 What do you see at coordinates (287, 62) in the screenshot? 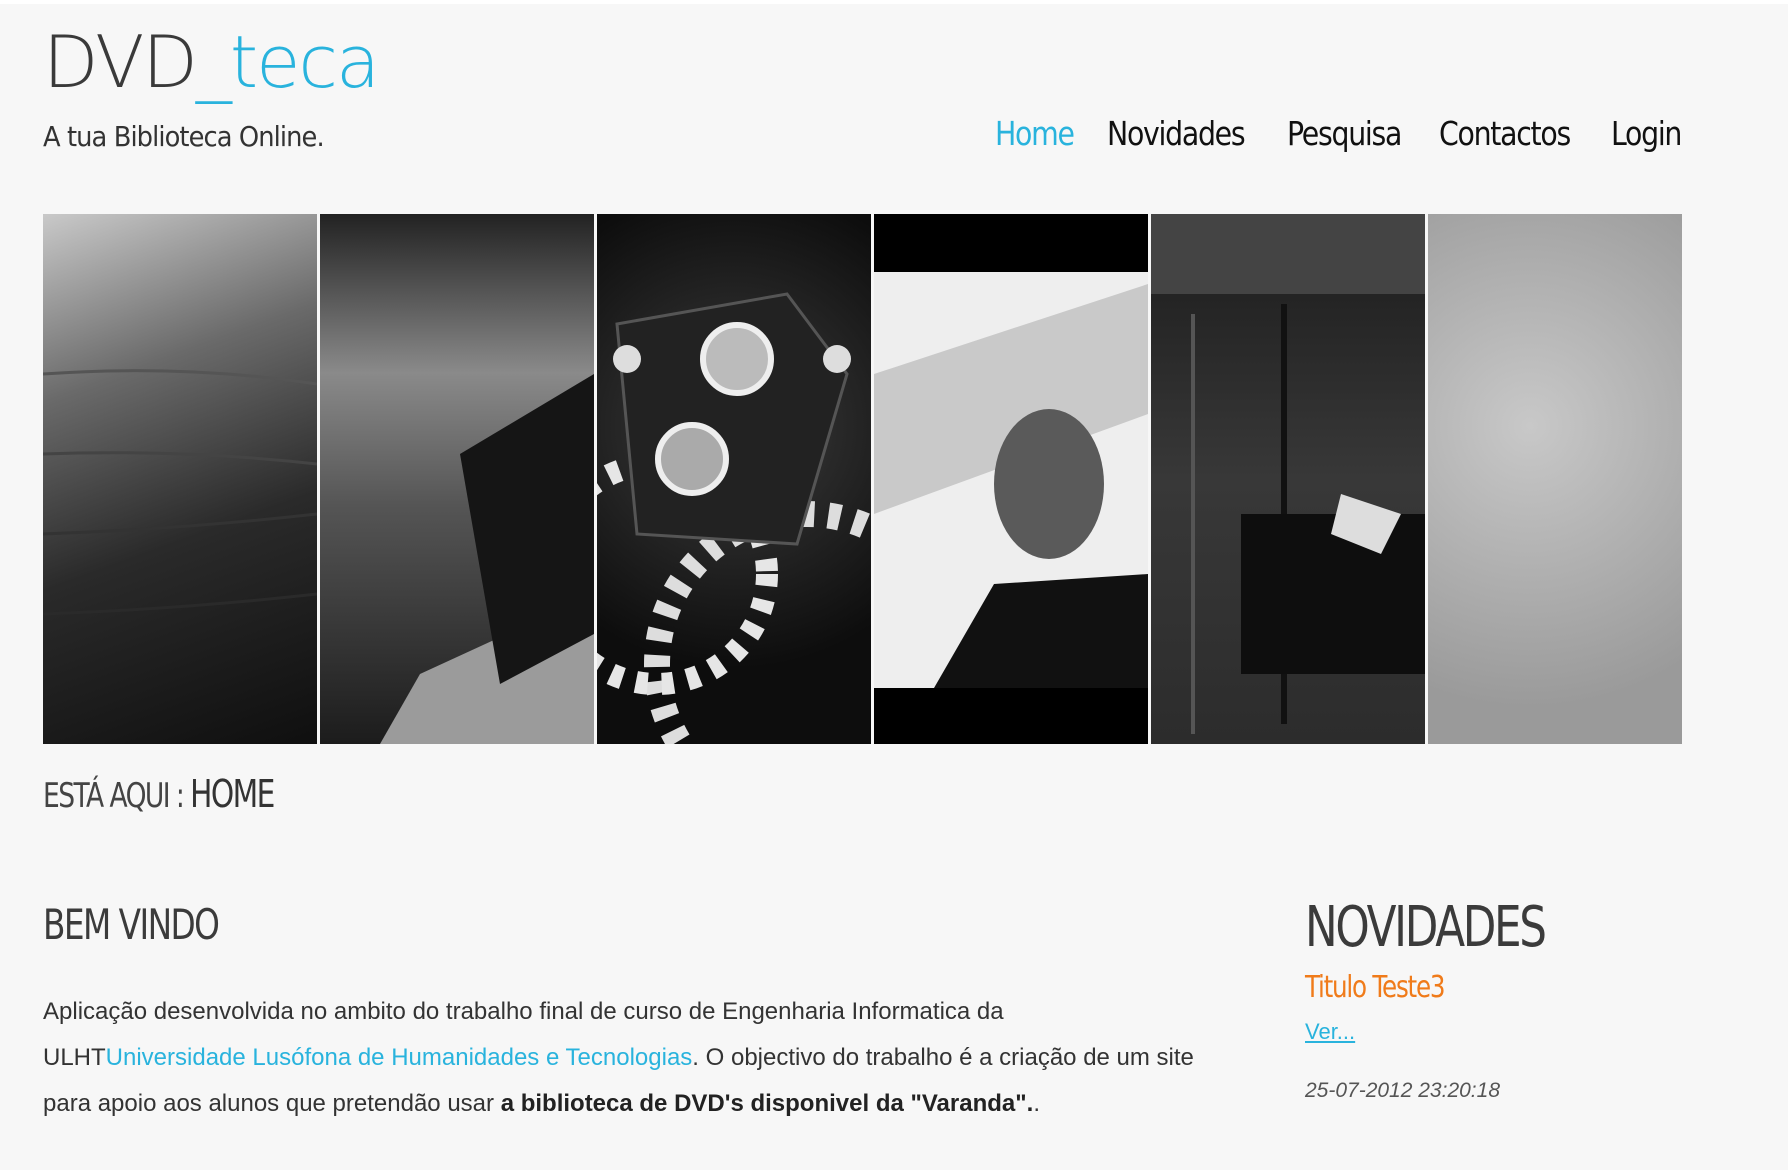
I see `logo-accent-text: _teca` at bounding box center [287, 62].